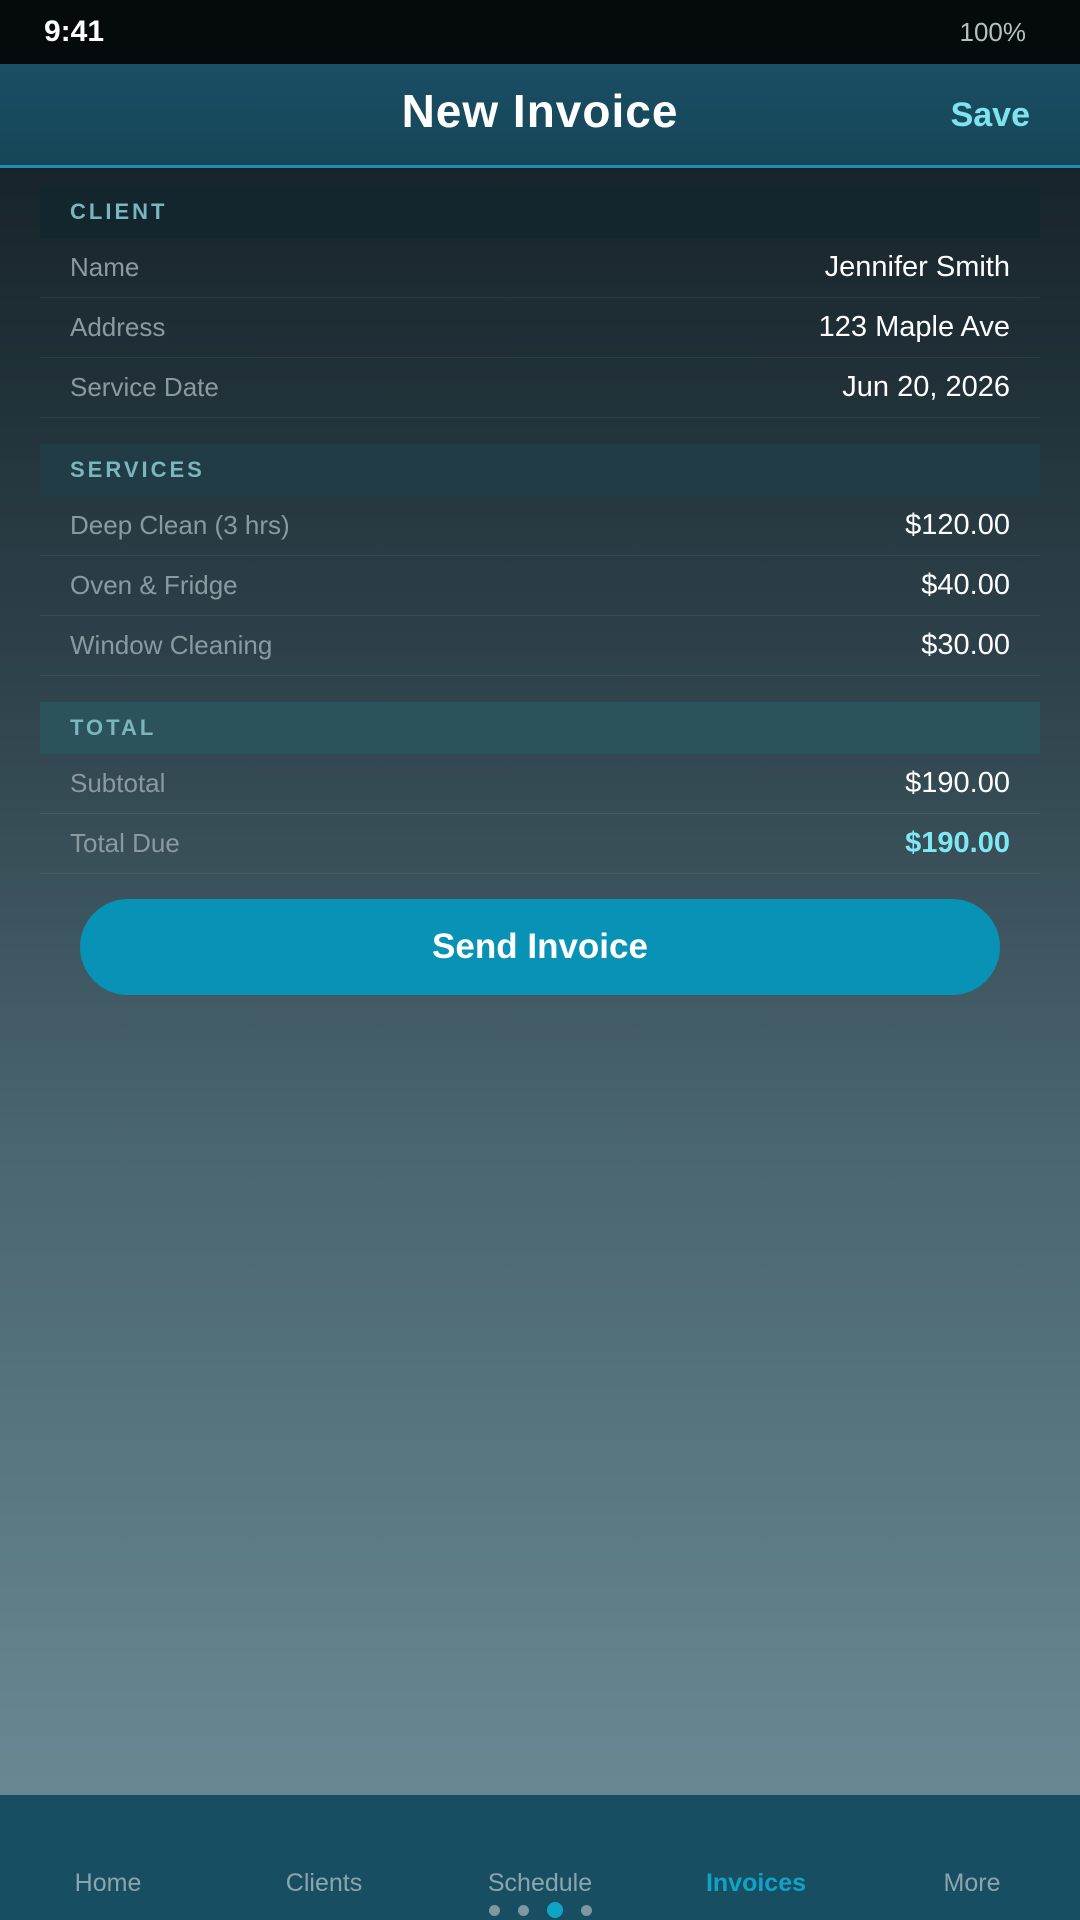 This screenshot has height=1920, width=1080. Describe the element at coordinates (957, 525) in the screenshot. I see `service-price: $120.00` at that location.